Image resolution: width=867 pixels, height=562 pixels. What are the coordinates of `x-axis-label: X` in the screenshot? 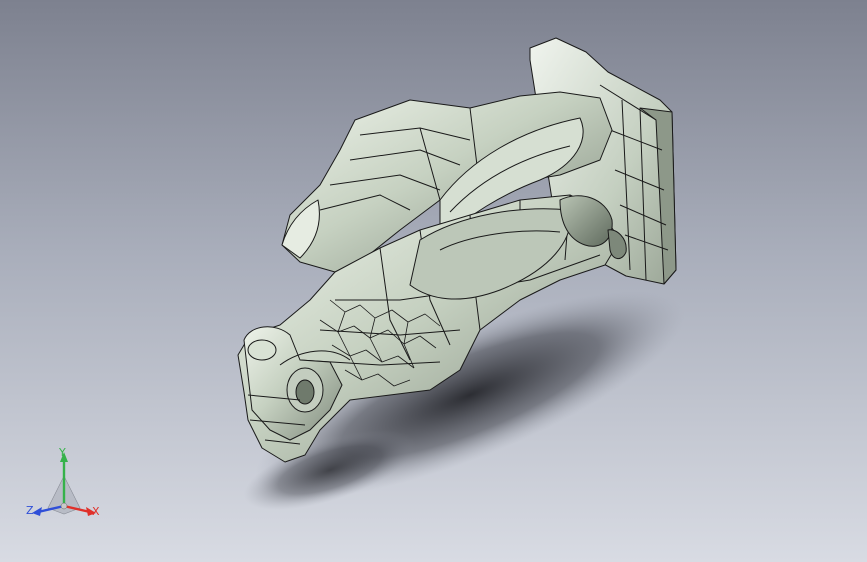 It's located at (96, 511).